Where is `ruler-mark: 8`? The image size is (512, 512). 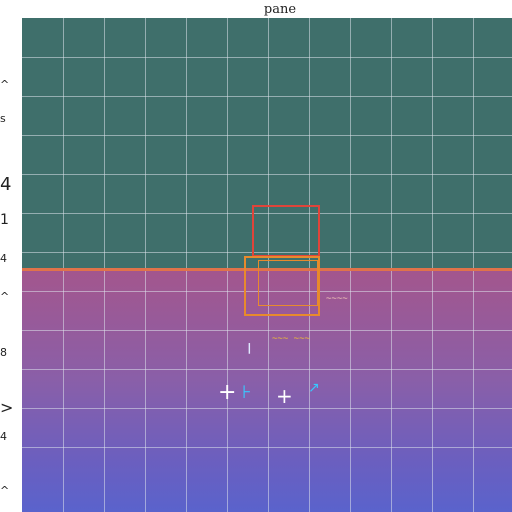 ruler-mark: 8 is located at coordinates (3, 352).